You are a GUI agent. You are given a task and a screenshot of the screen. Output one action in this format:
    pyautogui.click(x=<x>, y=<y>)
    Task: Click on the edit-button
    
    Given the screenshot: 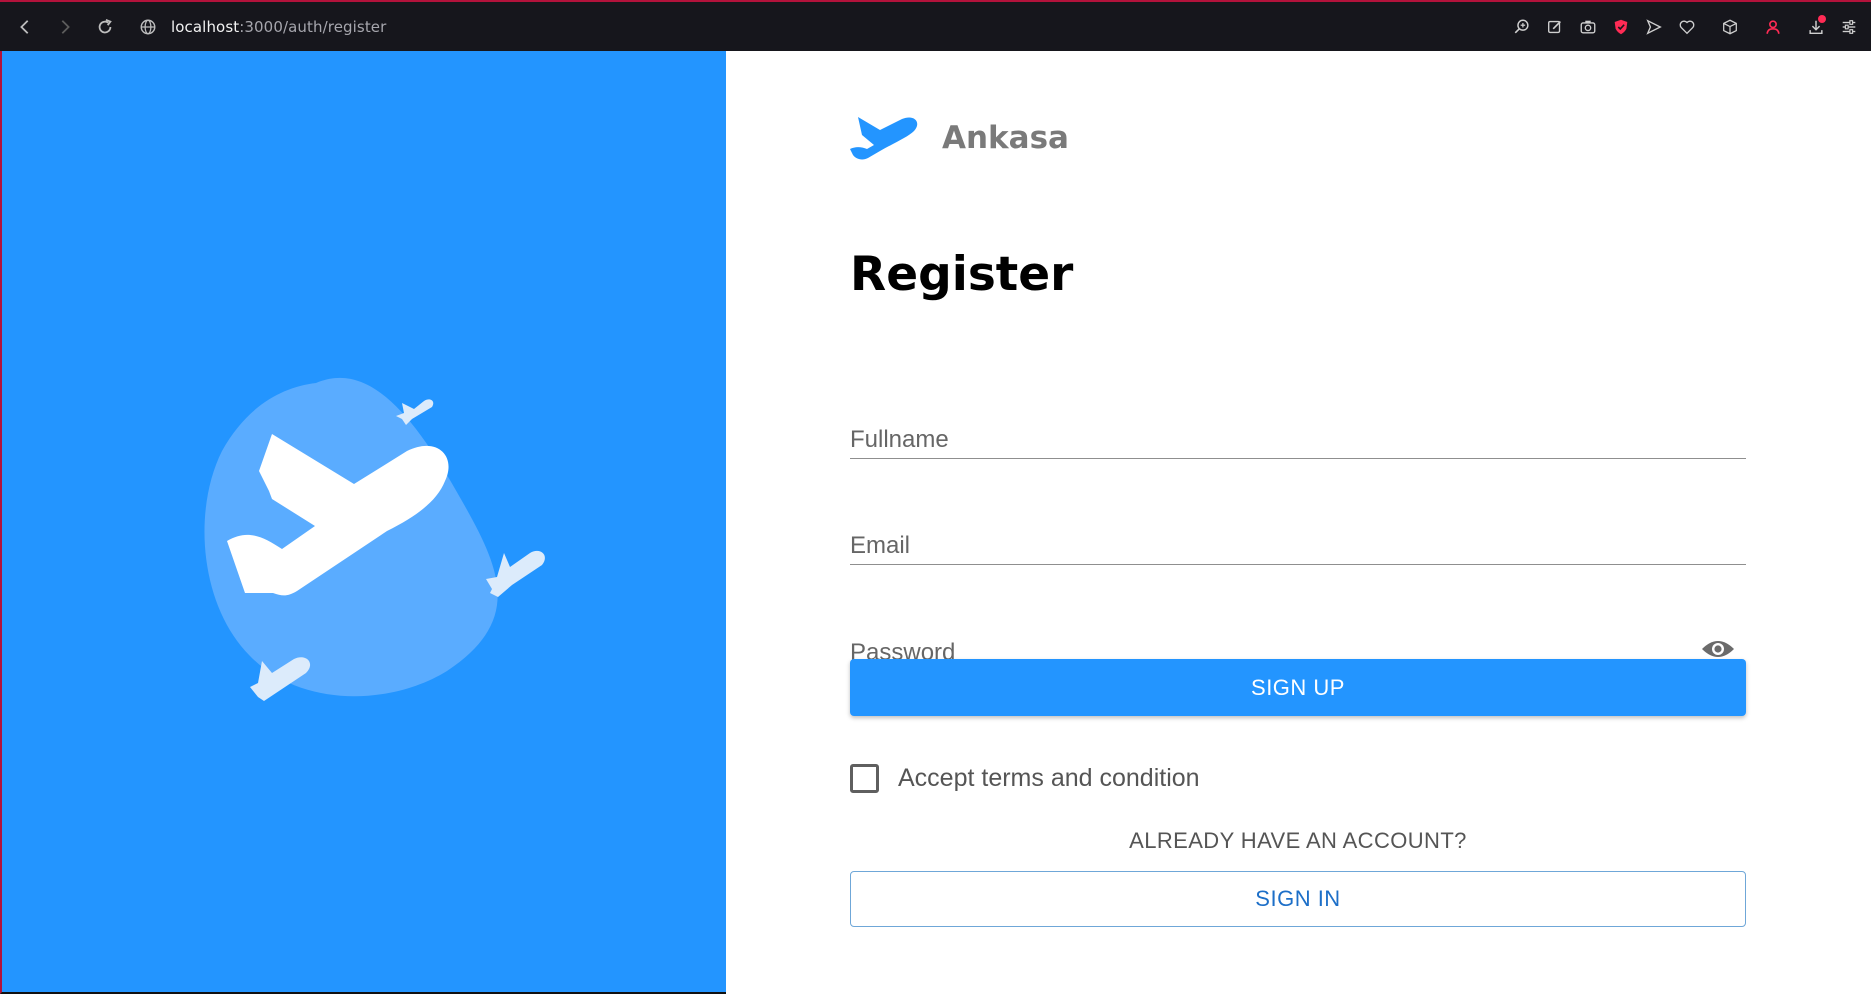 What is the action you would take?
    pyautogui.click(x=1554, y=26)
    